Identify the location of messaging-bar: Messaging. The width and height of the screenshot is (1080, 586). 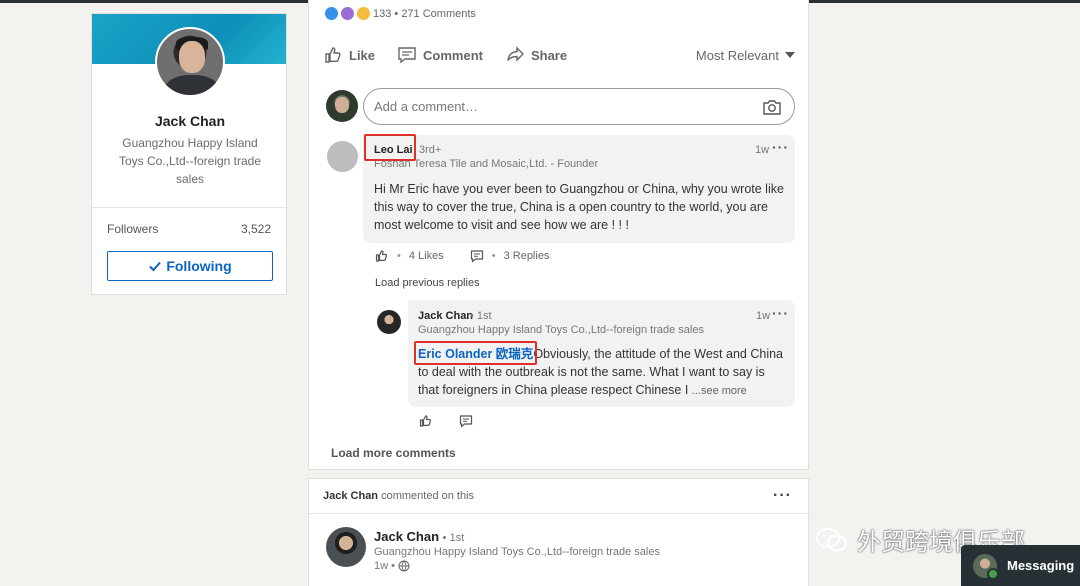
(1020, 565).